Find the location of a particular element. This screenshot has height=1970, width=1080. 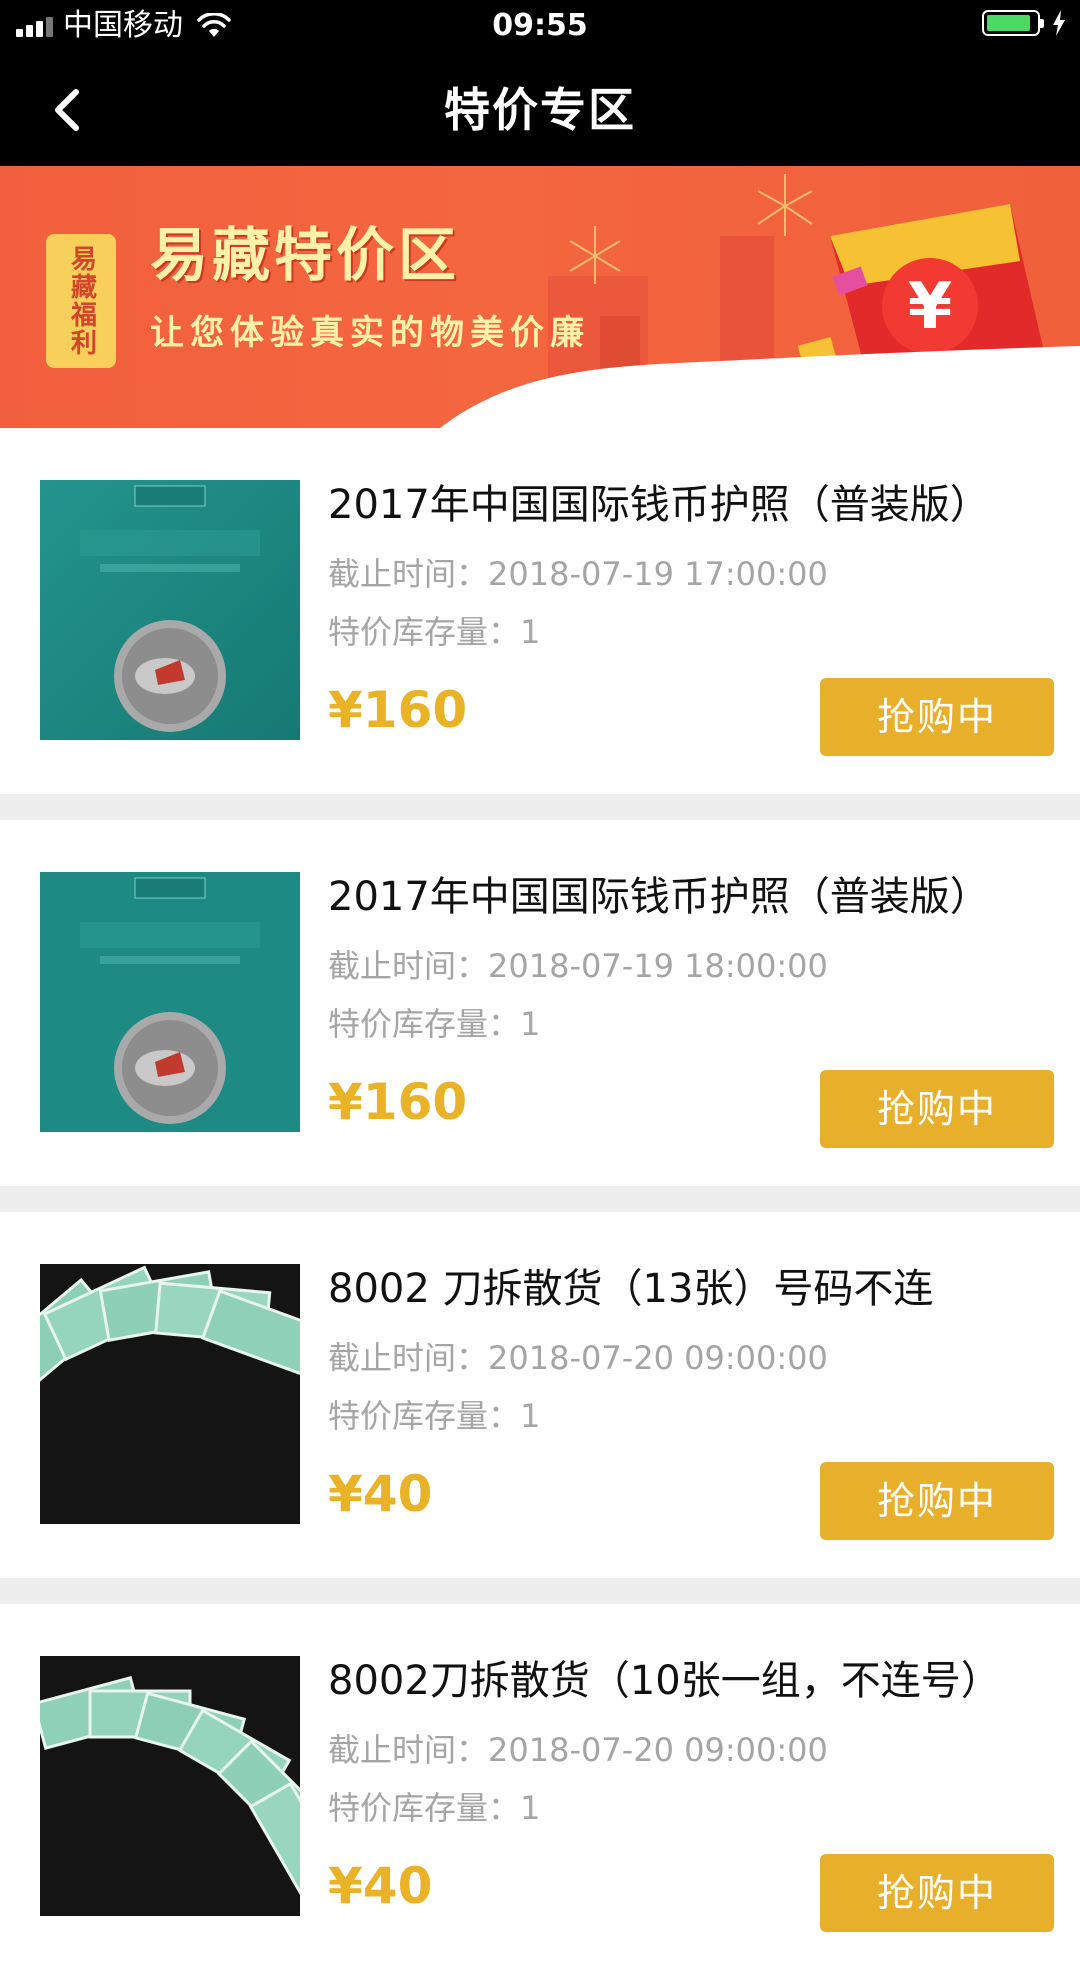

status-time: 09:55 is located at coordinates (540, 25).